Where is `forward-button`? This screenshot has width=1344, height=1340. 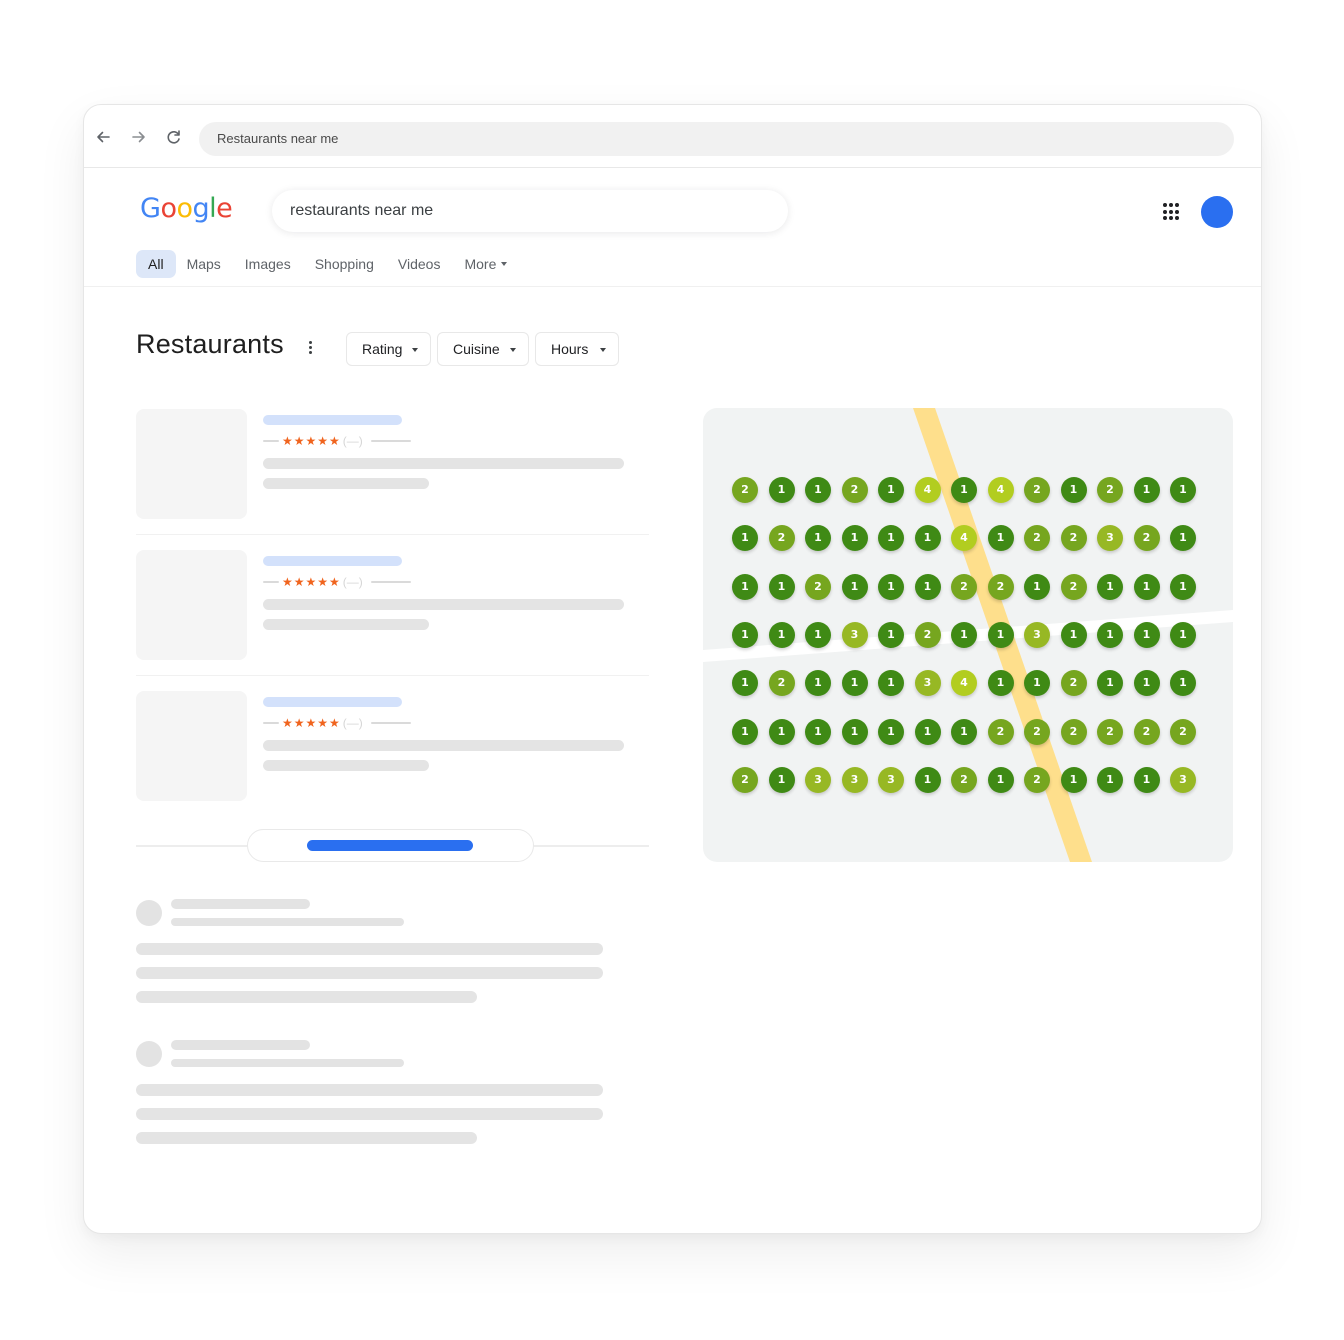 forward-button is located at coordinates (139, 137).